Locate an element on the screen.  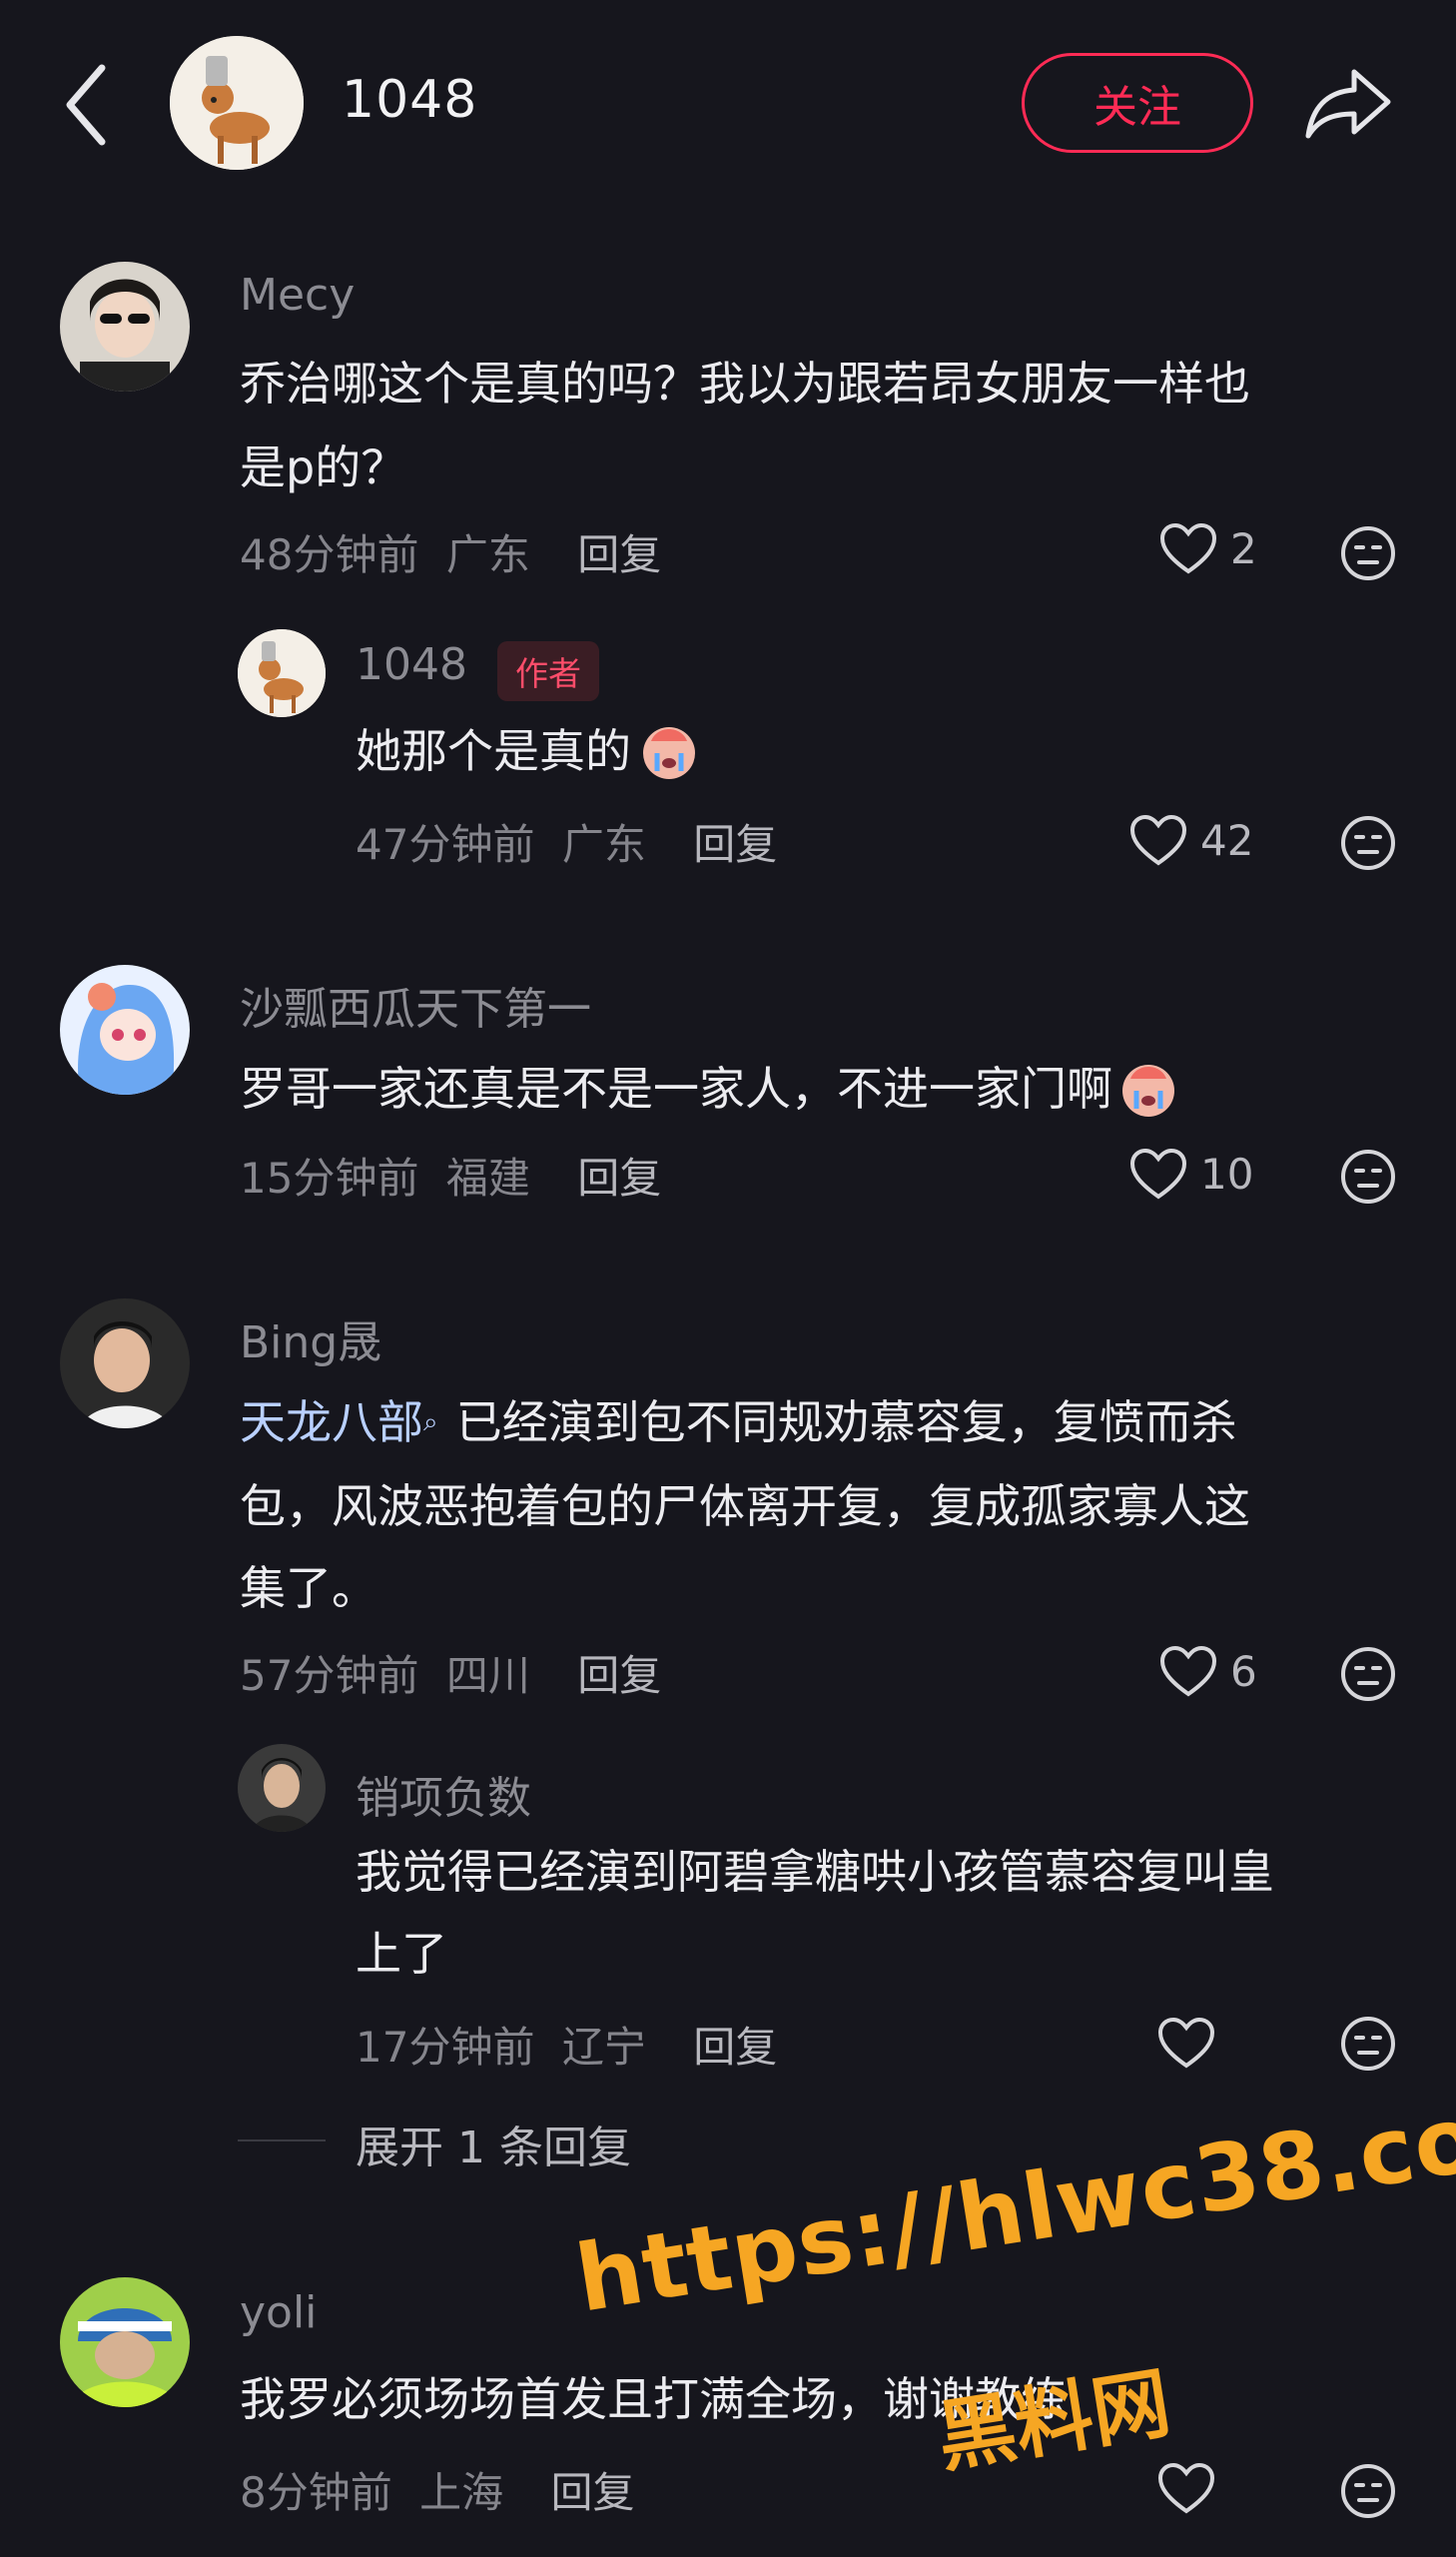
comment-text-line: 包，风波恶抱着包的尸体离开复，复成孤家寡人这 is located at coordinates (745, 1506).